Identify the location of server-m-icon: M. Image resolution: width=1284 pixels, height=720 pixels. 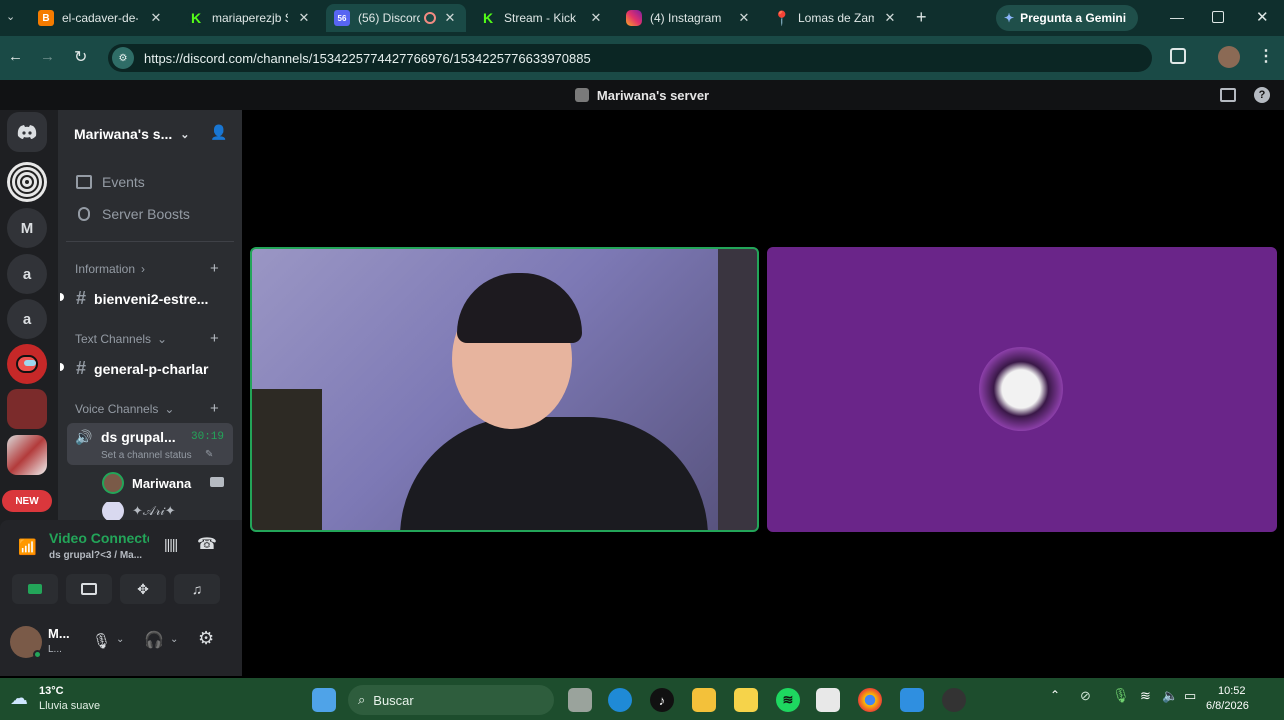
(27, 228).